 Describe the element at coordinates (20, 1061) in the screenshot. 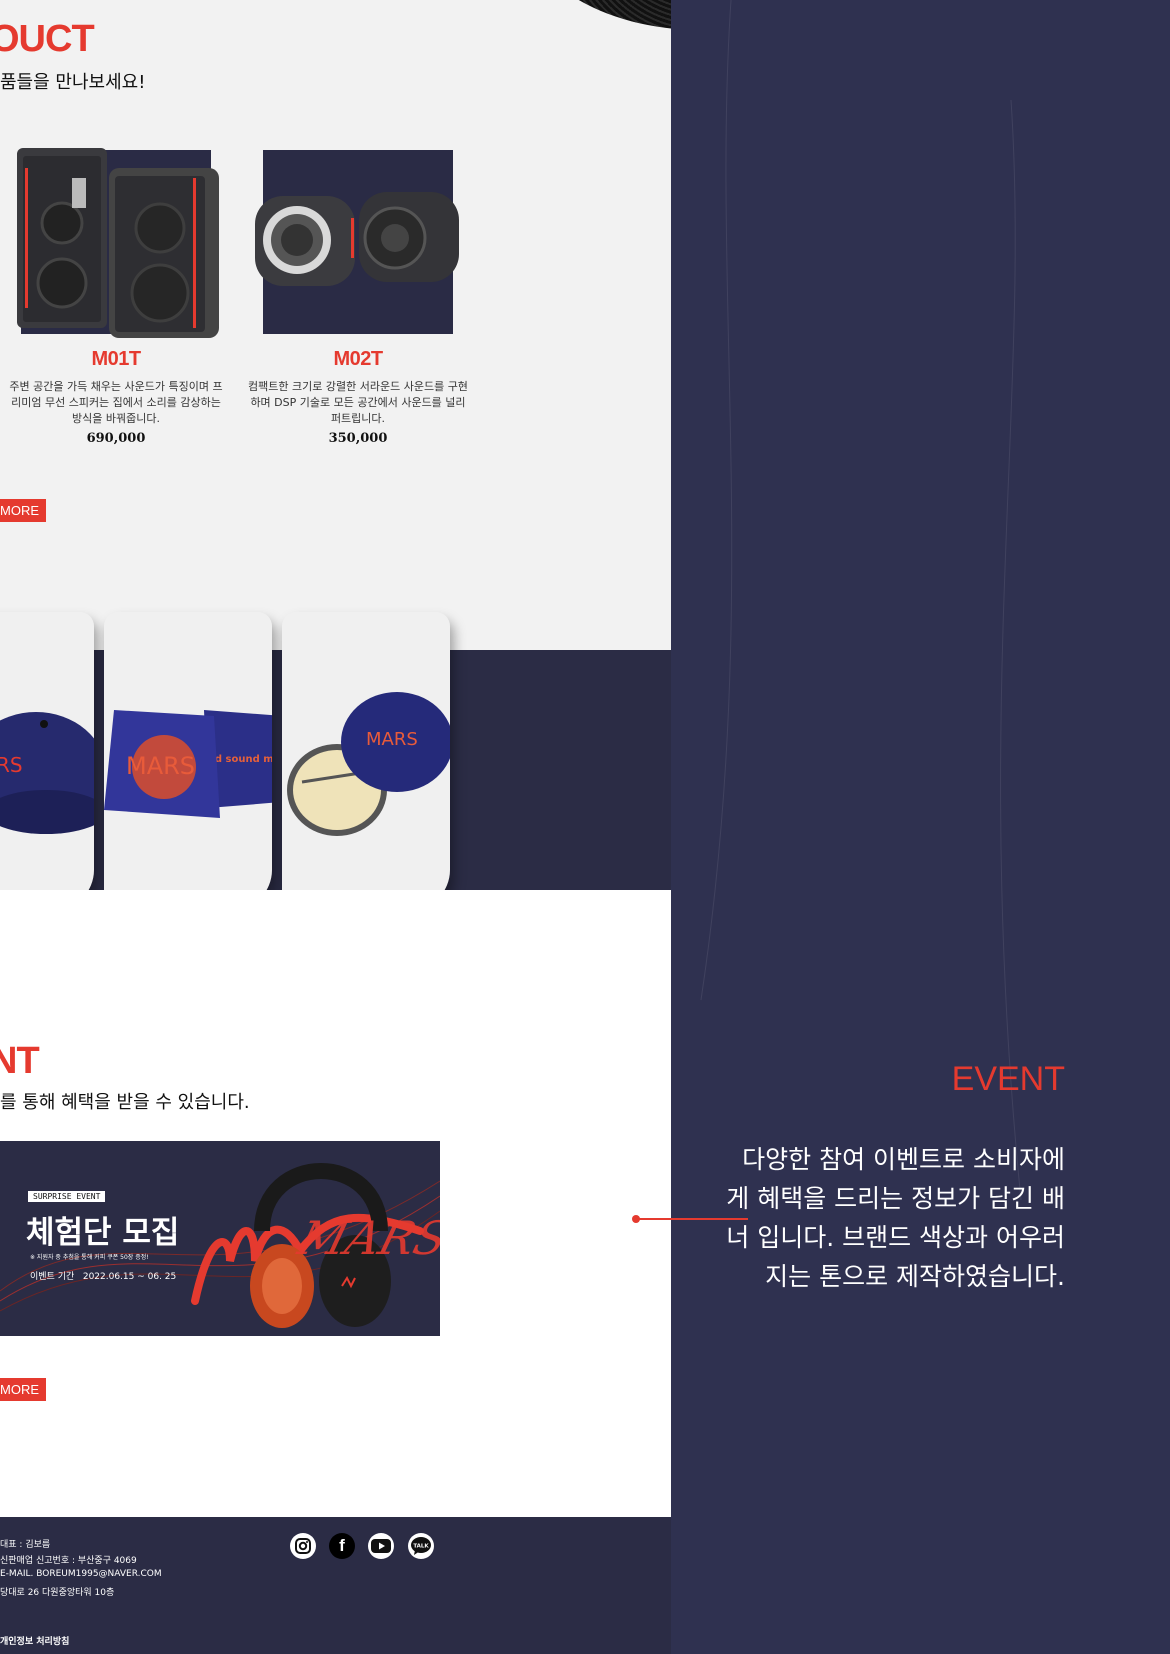

I see `event-section-title: NT` at that location.